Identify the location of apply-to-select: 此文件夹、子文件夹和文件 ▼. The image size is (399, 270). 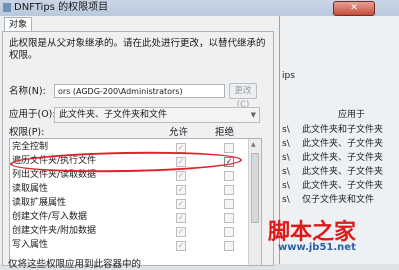
(157, 115).